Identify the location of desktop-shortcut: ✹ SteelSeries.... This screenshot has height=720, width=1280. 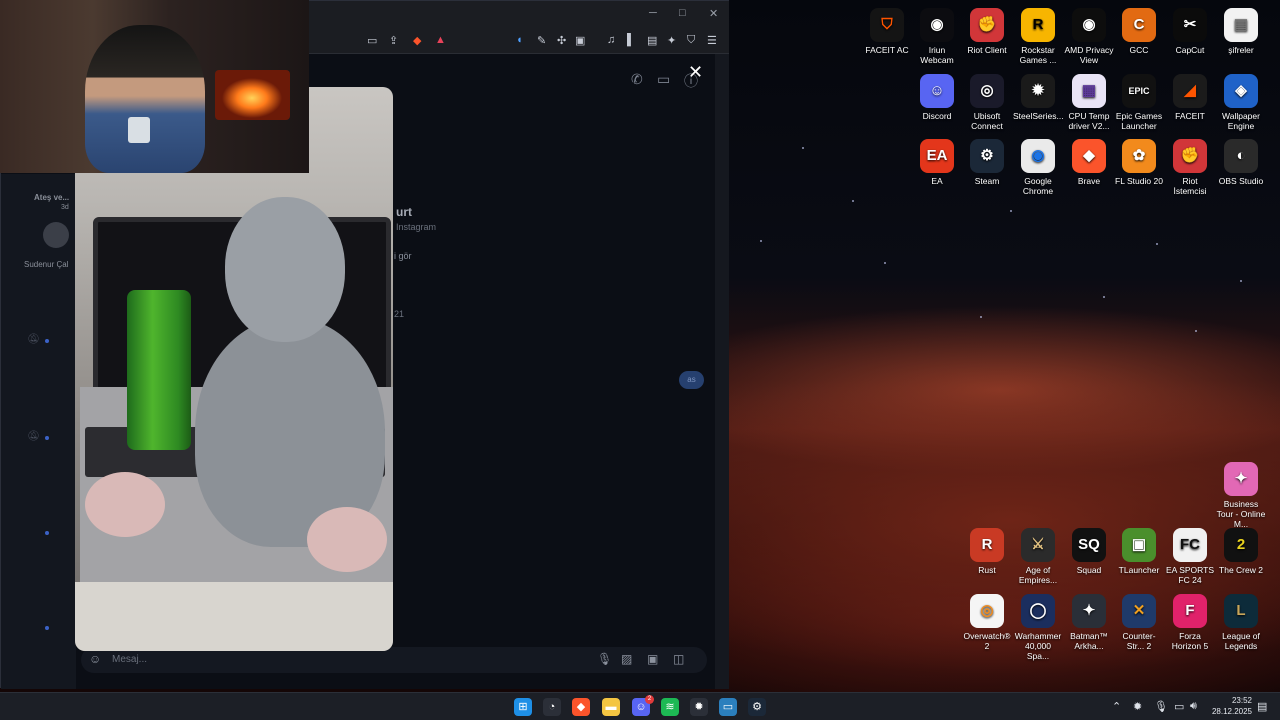
(1038, 95).